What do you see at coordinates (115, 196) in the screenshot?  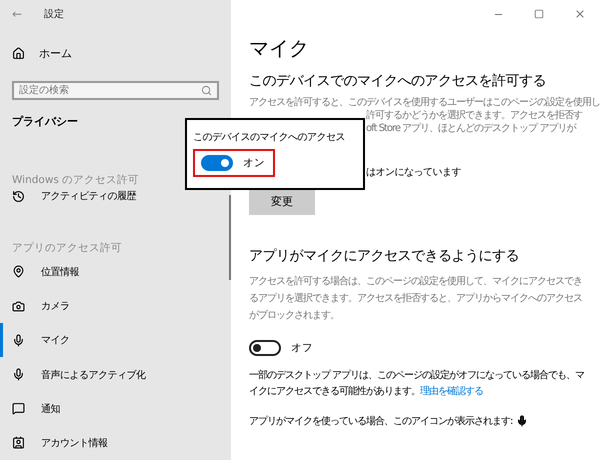 I see `sidebar-item: アクティビティの履歴` at bounding box center [115, 196].